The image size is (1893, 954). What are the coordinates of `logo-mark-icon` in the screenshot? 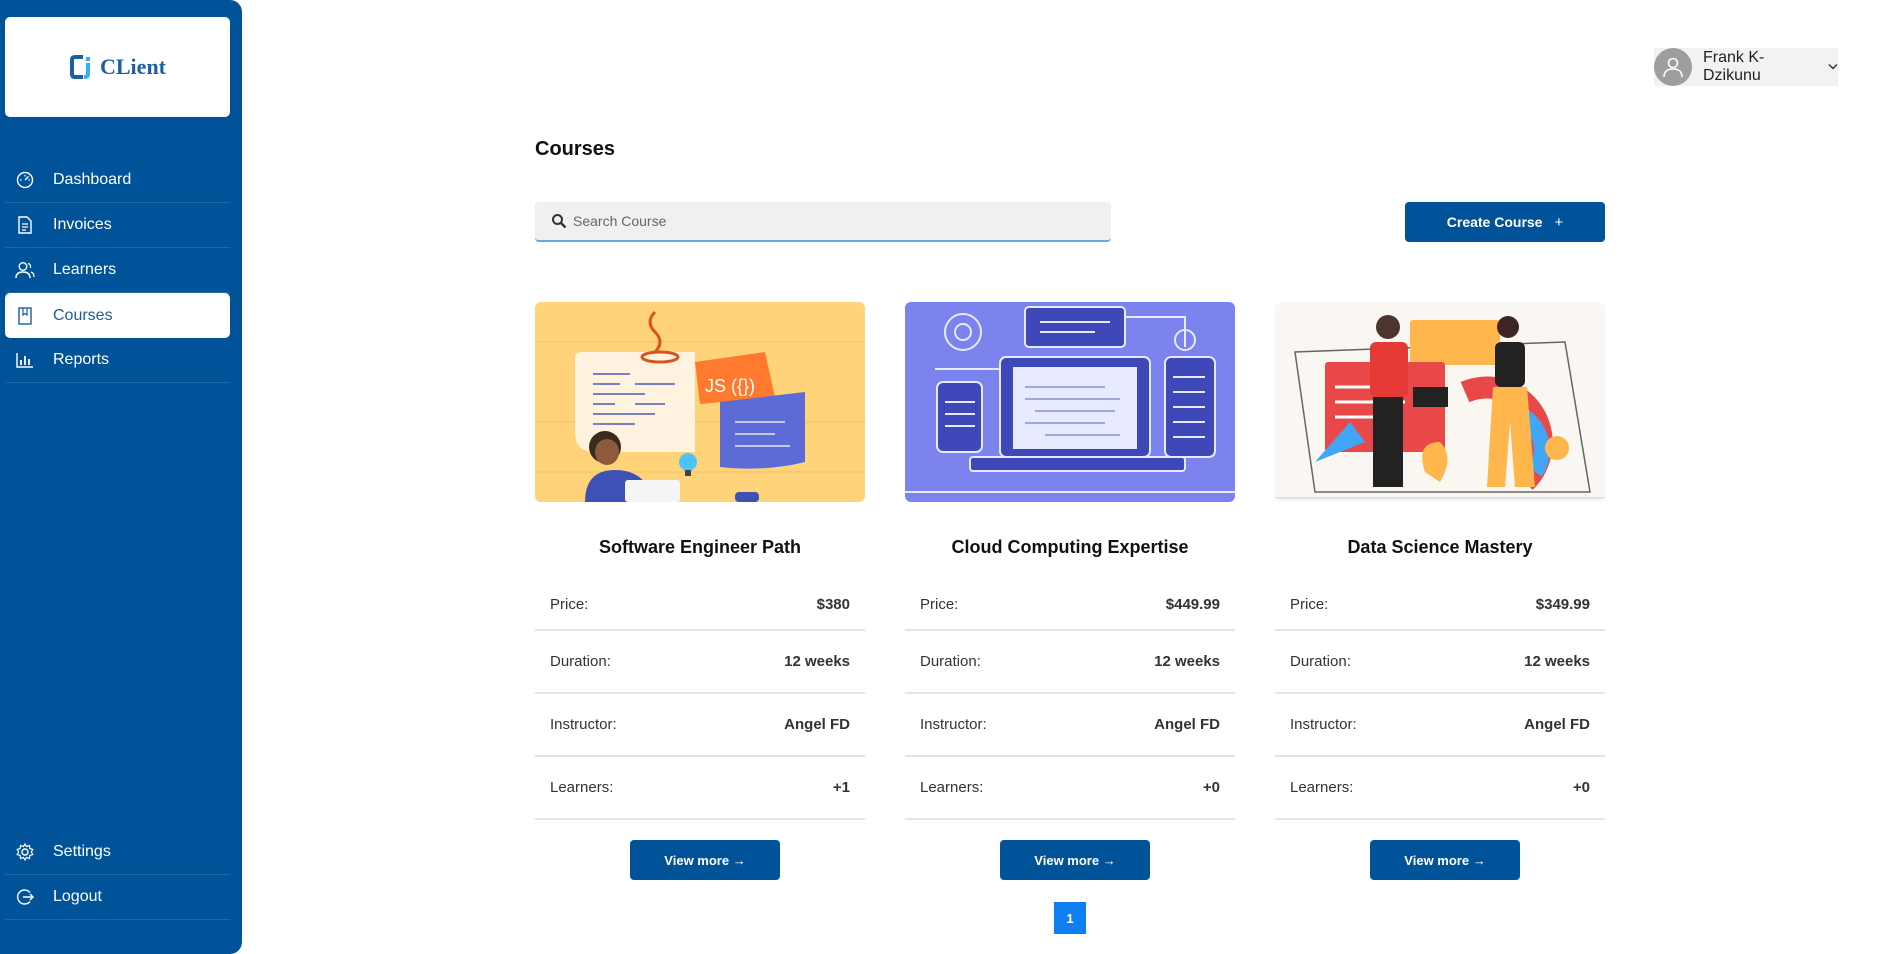 It's located at (83, 67).